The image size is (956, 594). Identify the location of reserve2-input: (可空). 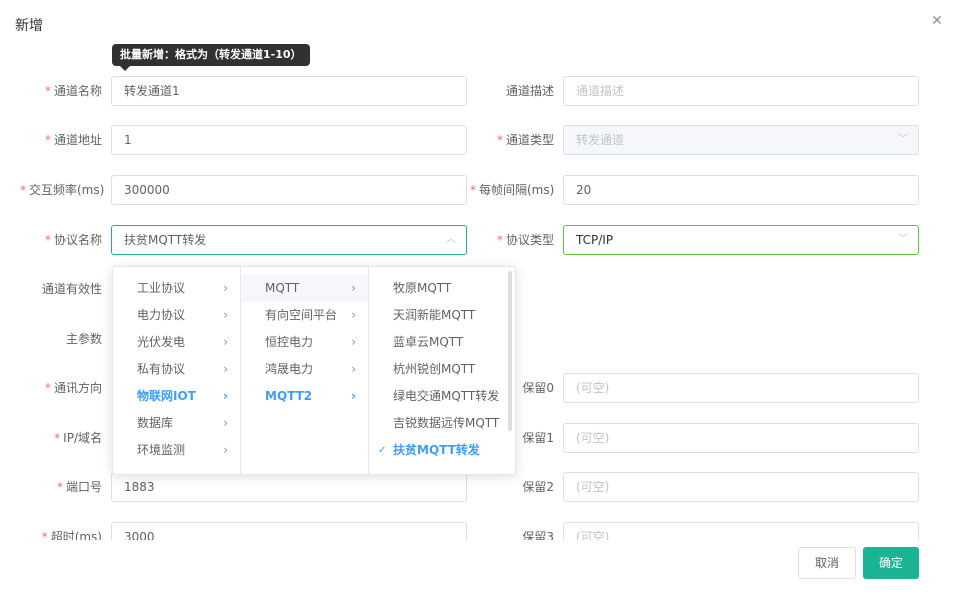
(741, 487).